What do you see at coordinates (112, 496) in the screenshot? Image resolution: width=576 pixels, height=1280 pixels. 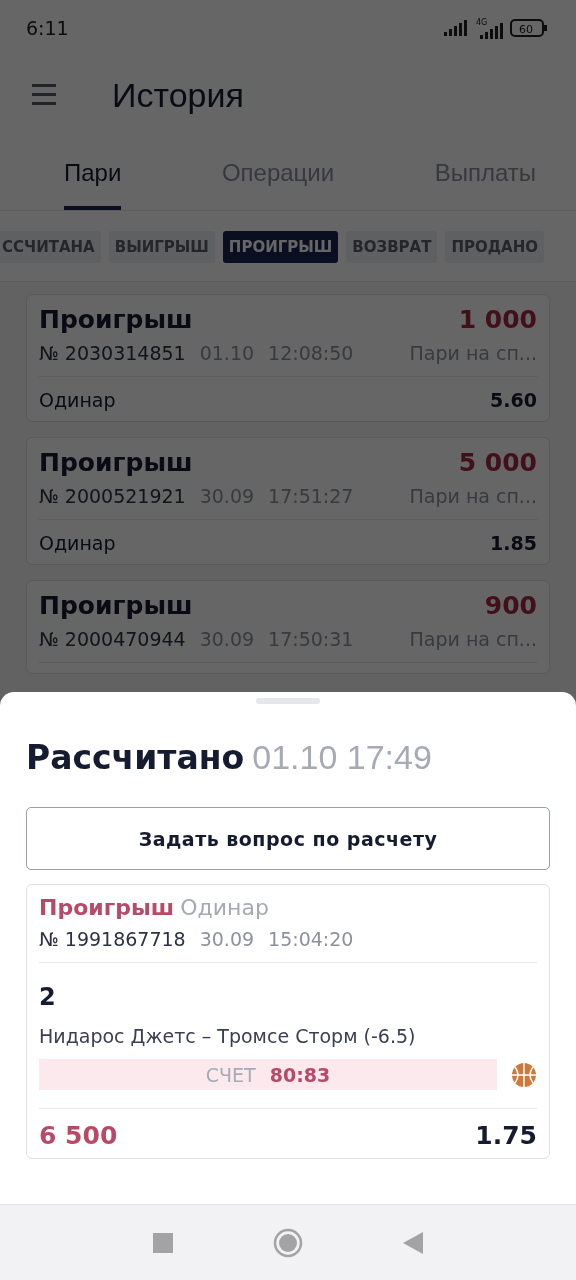 I see `bet-number: № 2000521921` at bounding box center [112, 496].